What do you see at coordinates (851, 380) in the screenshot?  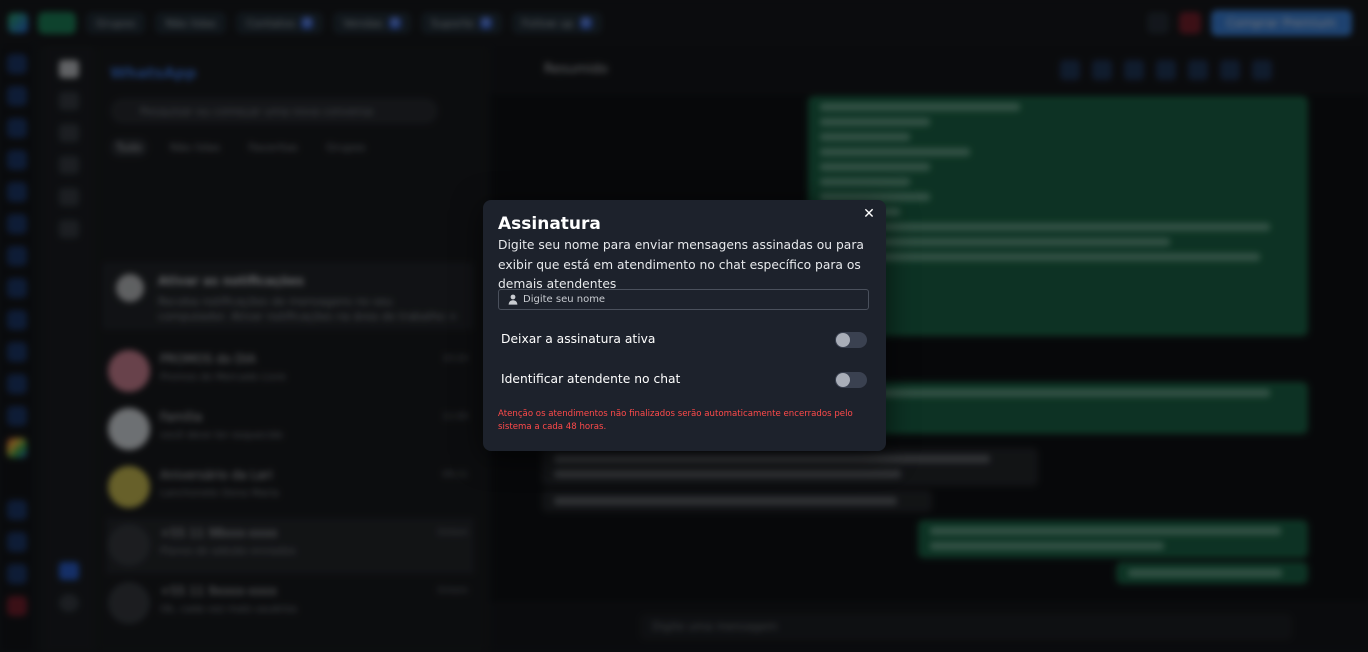 I see `identify-attendant-toggle` at bounding box center [851, 380].